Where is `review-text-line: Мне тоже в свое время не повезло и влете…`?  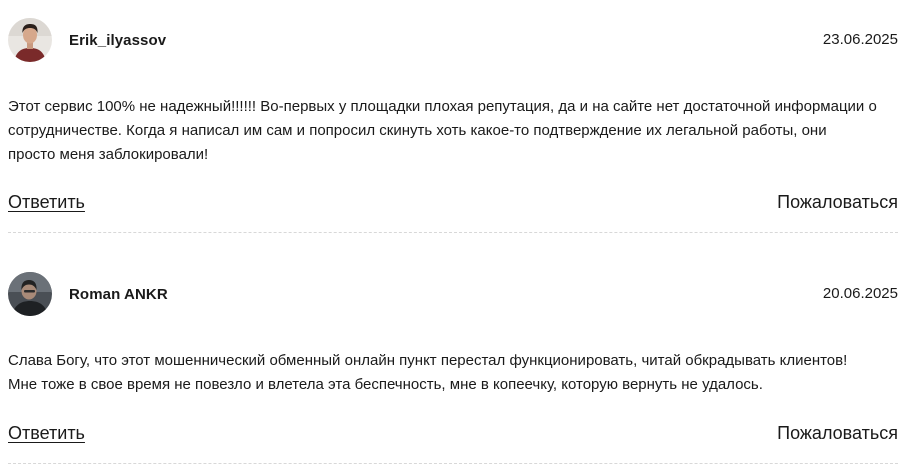 review-text-line: Мне тоже в свое время не повезло и влете… is located at coordinates (385, 384).